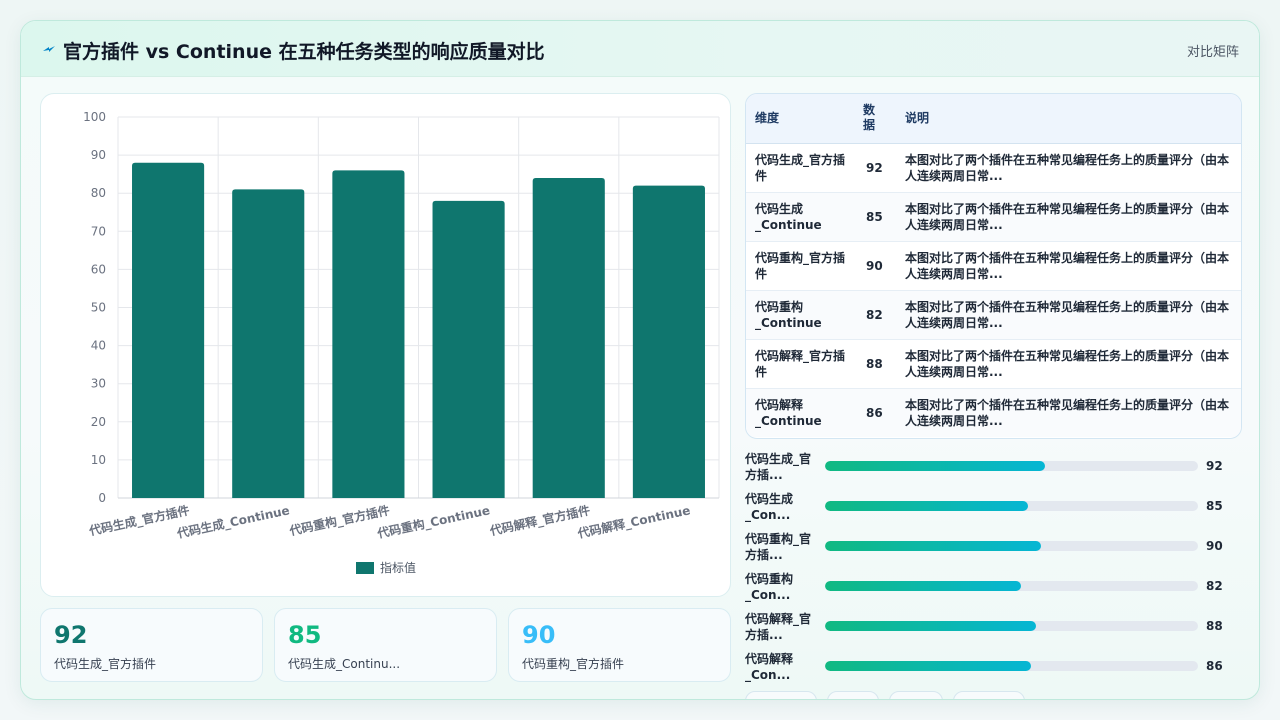 Image resolution: width=1280 pixels, height=720 pixels. What do you see at coordinates (801, 364) in the screenshot?
I see `table-cell: 代码解释_官方插件` at bounding box center [801, 364].